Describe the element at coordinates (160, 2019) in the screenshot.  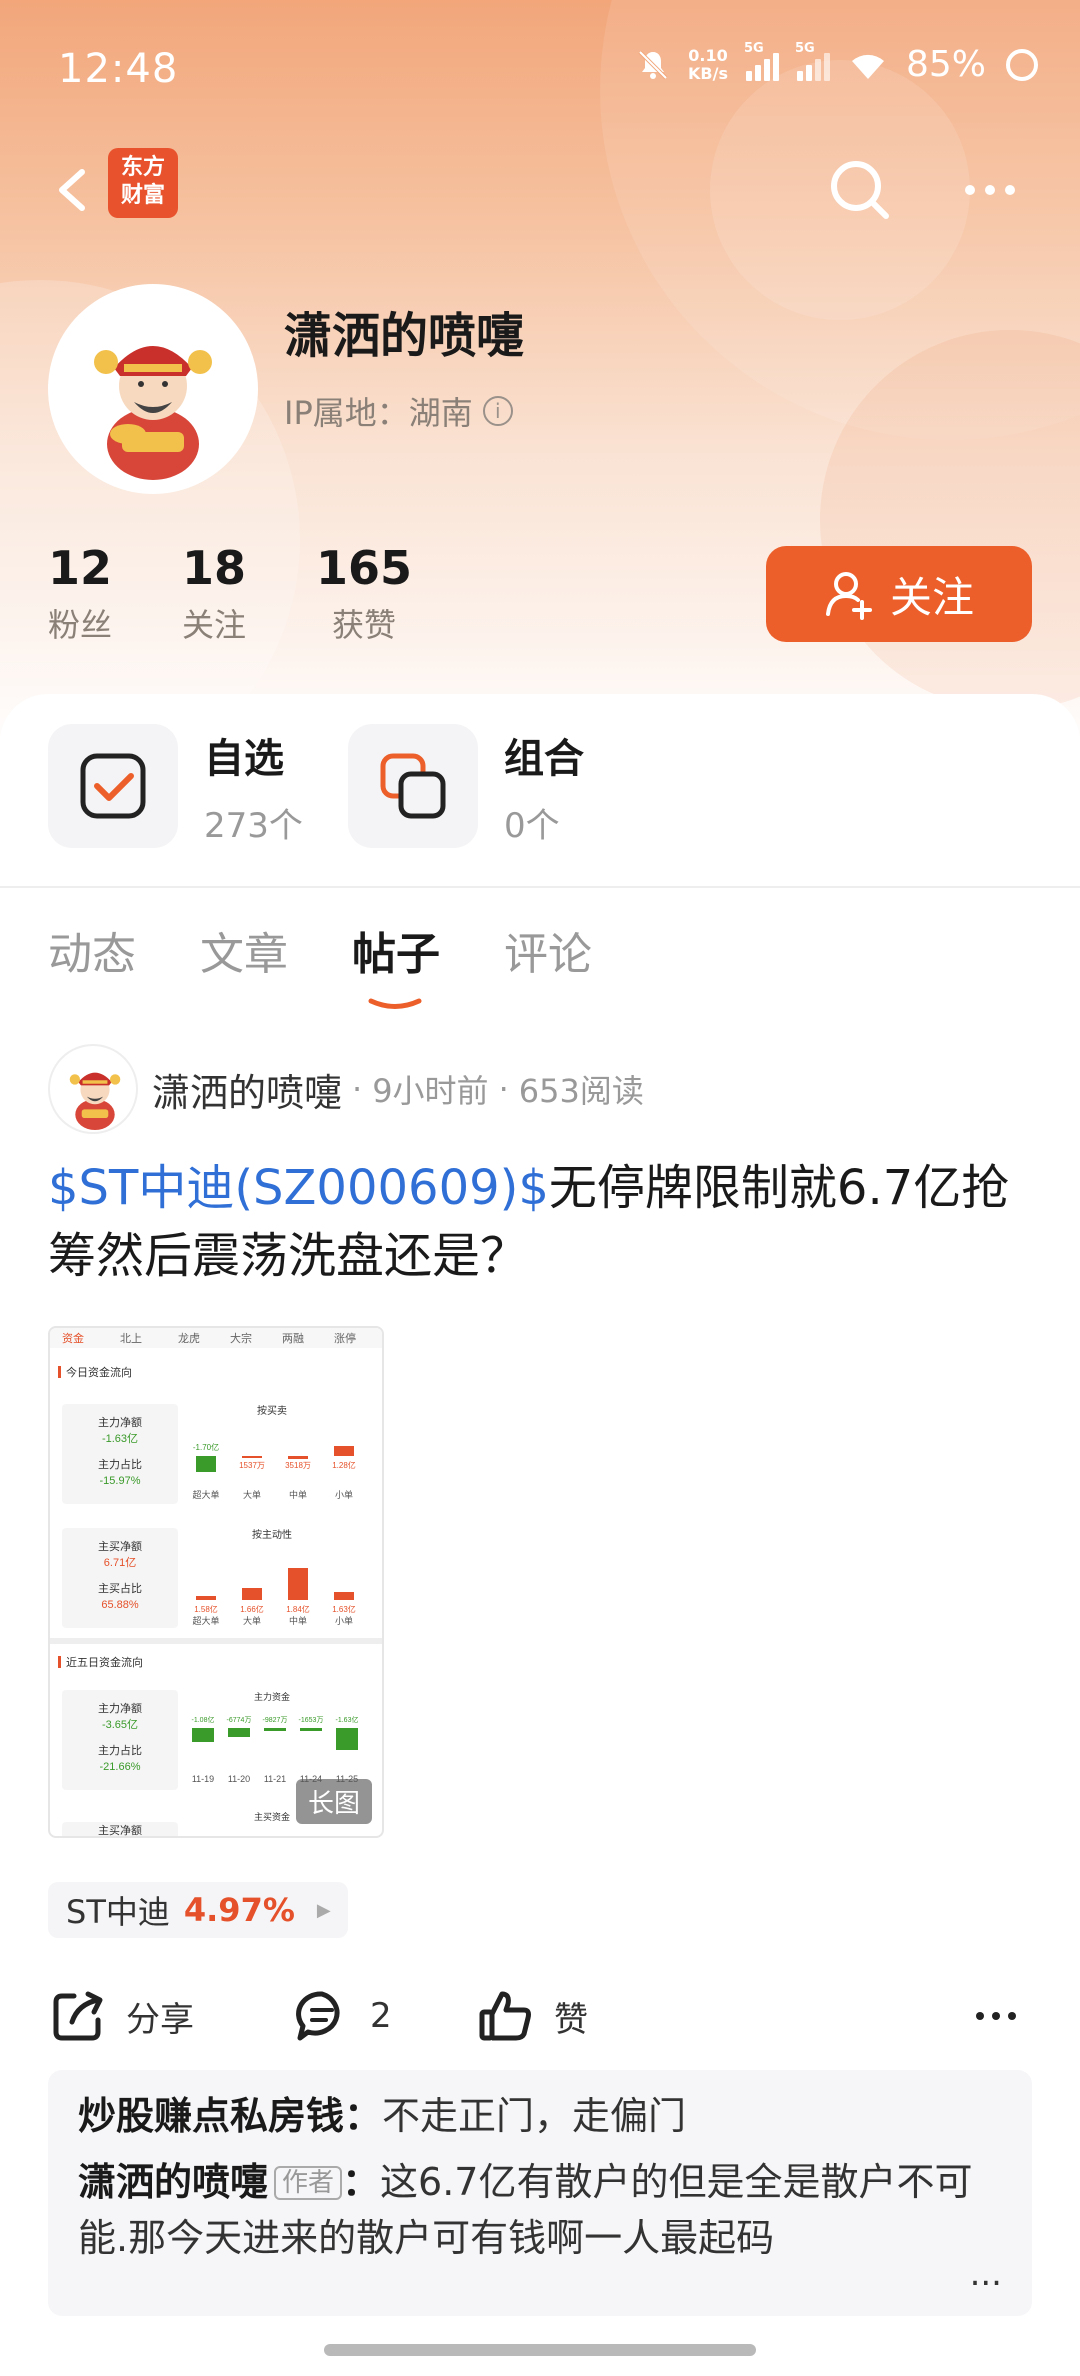
I see `share-label: 分享` at that location.